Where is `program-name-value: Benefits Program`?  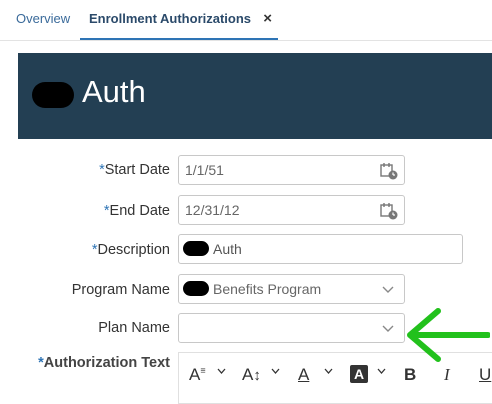 program-name-value: Benefits Program is located at coordinates (252, 289).